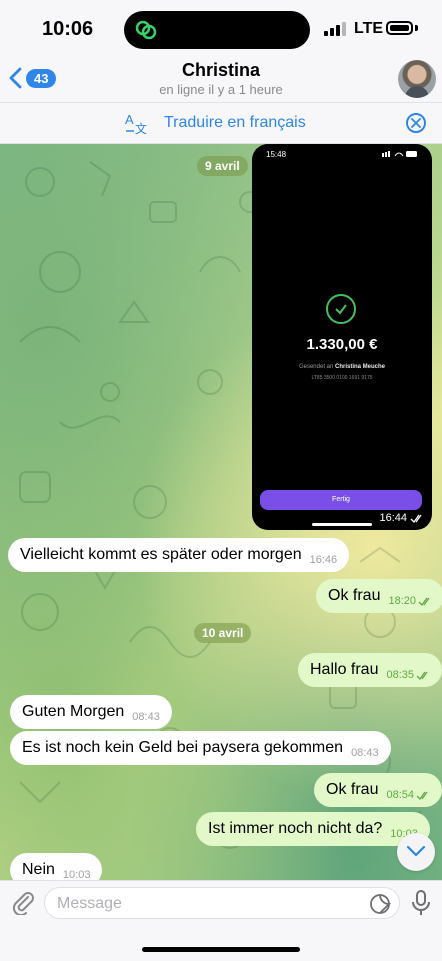 The image size is (442, 961). What do you see at coordinates (223, 633) in the screenshot?
I see `date-chip: 10 avril` at bounding box center [223, 633].